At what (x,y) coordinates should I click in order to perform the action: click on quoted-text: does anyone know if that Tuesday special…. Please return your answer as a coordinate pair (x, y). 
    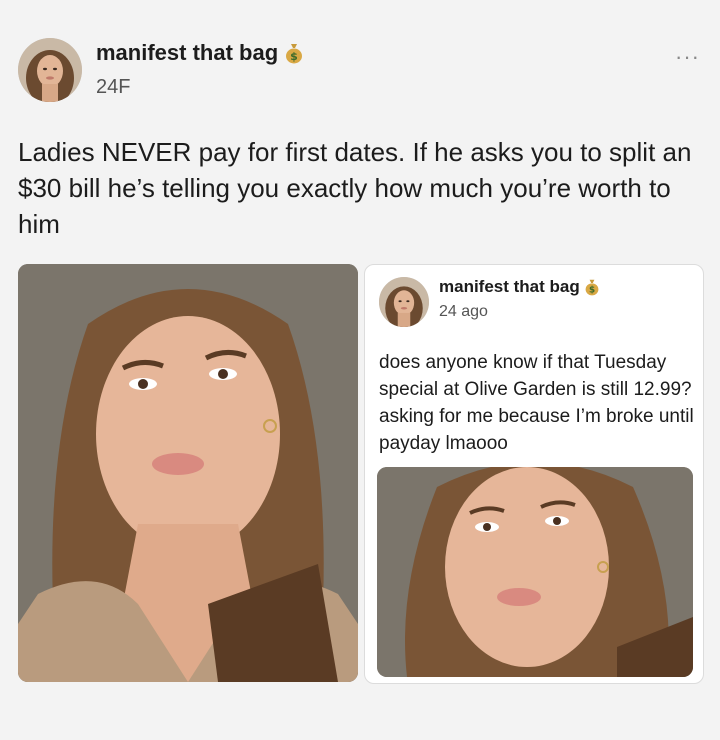
    Looking at the image, I should click on (536, 403).